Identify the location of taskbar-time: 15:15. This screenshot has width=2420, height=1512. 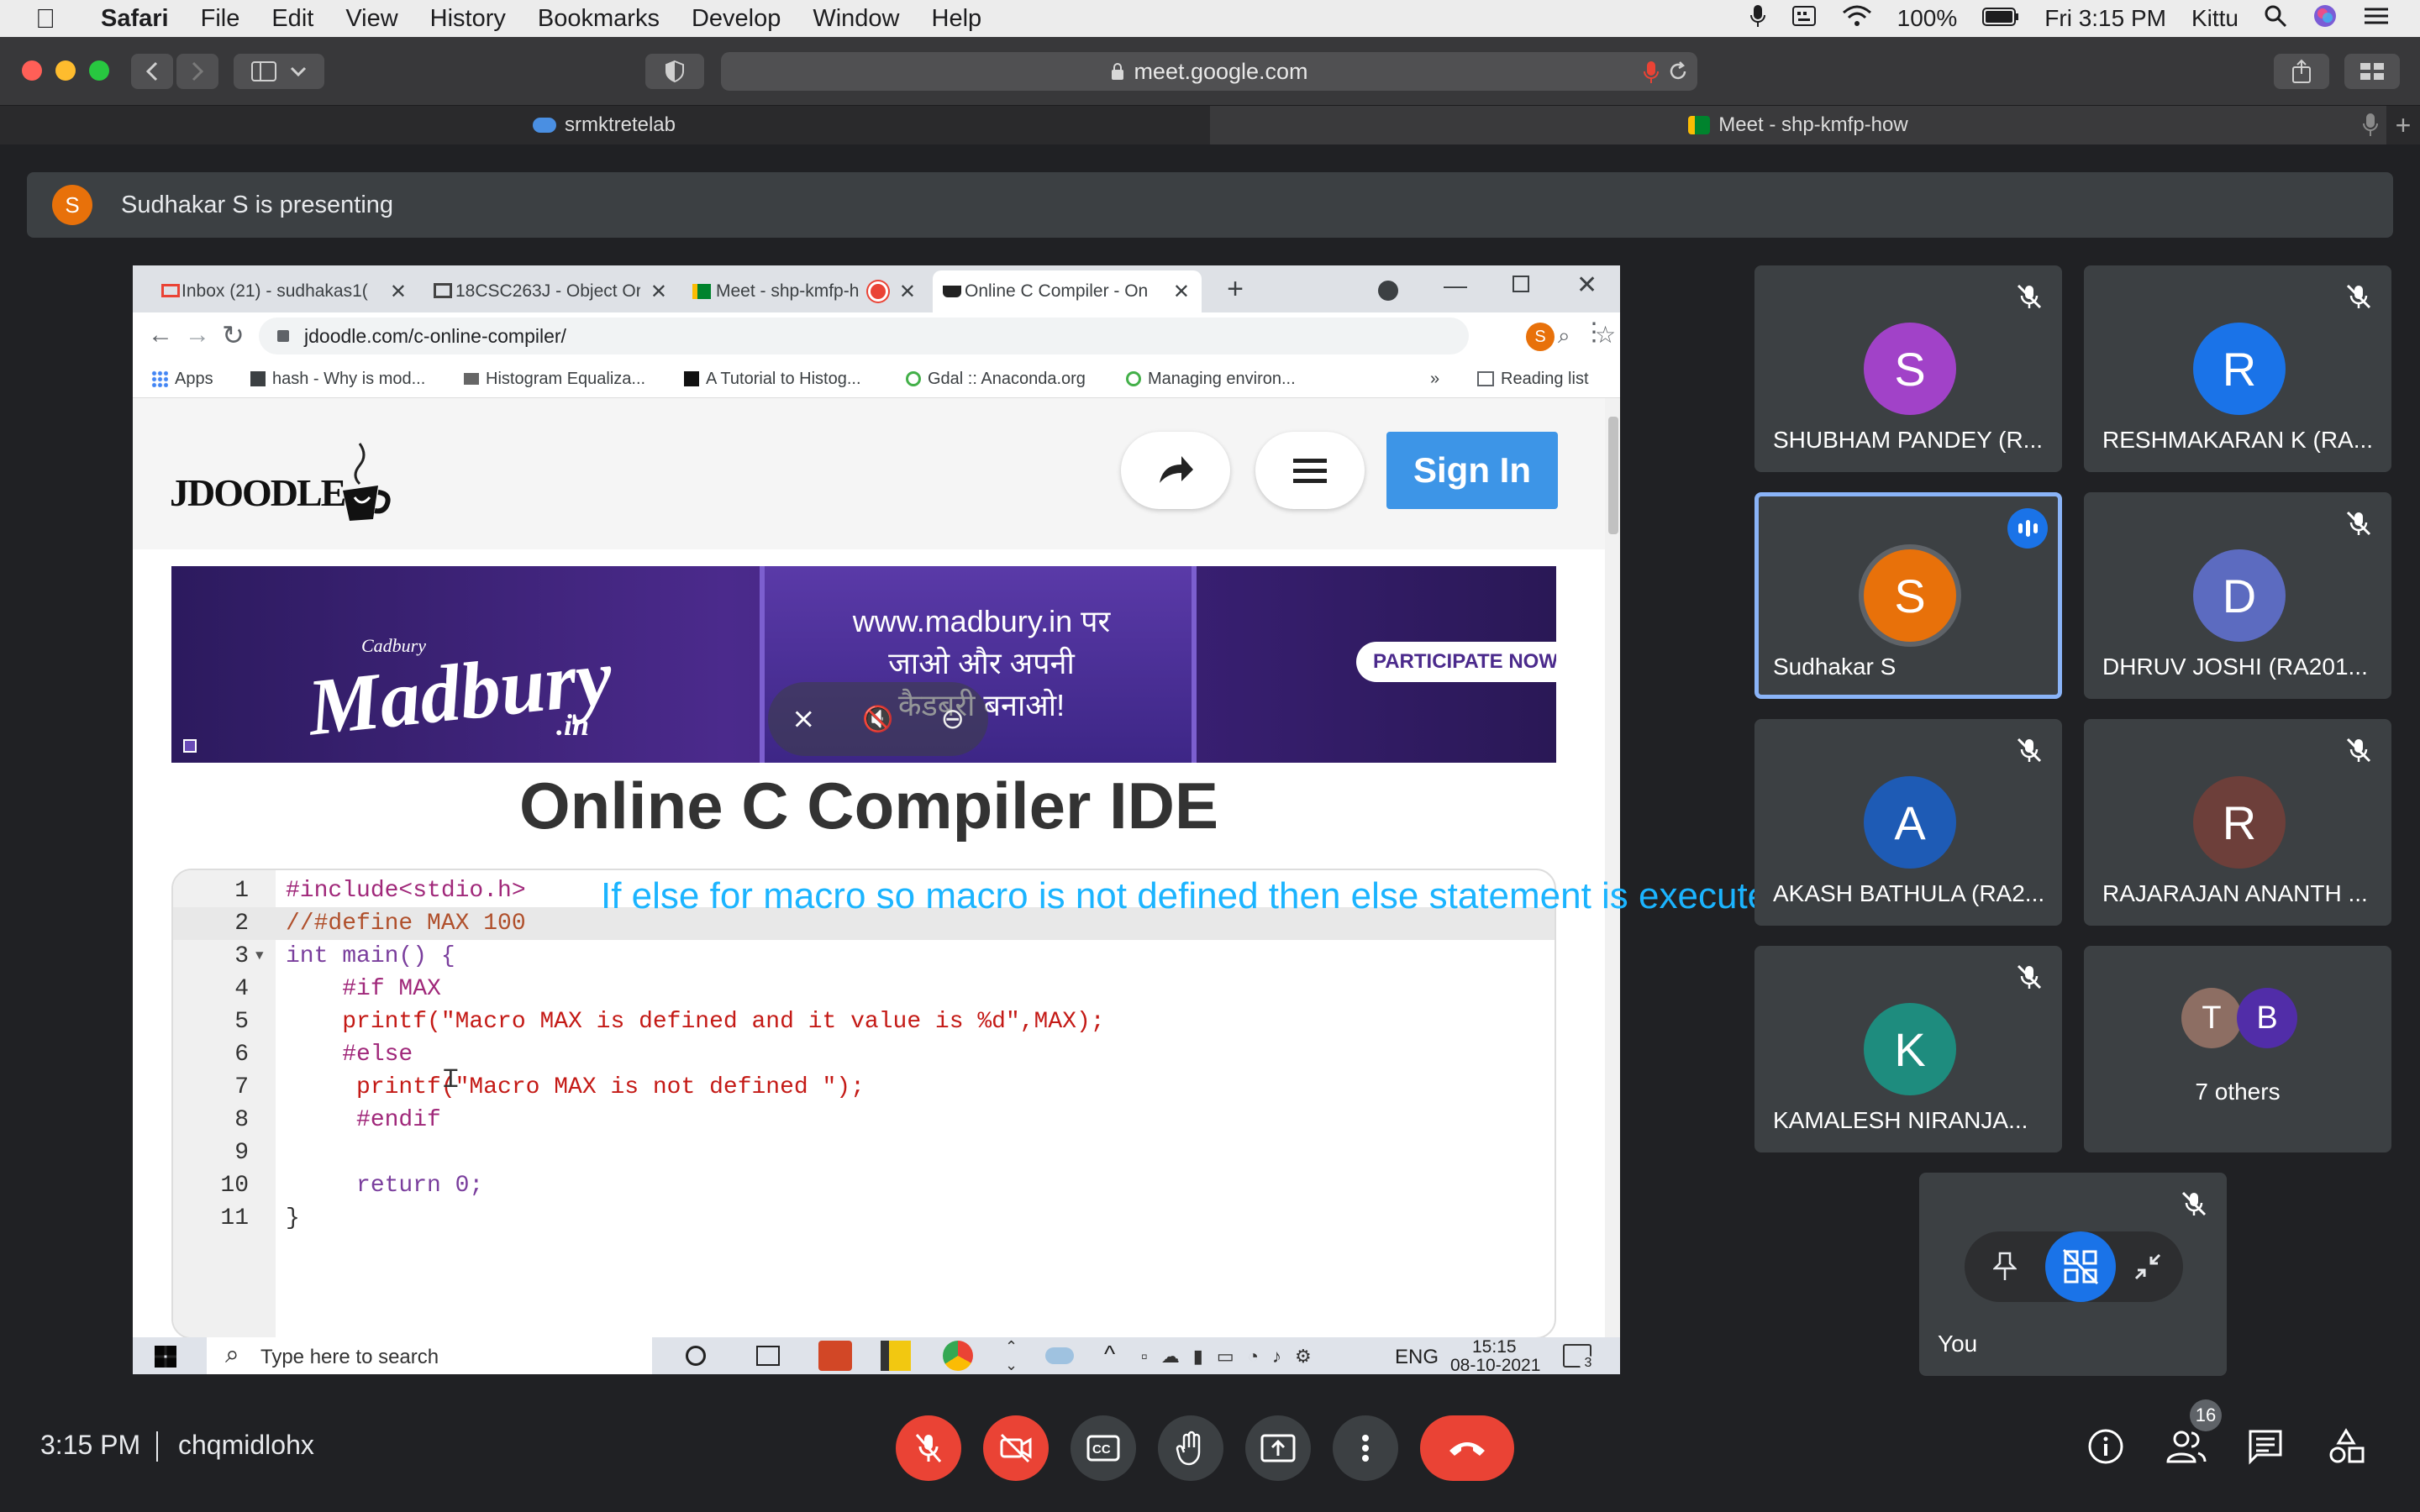
(1495, 1347).